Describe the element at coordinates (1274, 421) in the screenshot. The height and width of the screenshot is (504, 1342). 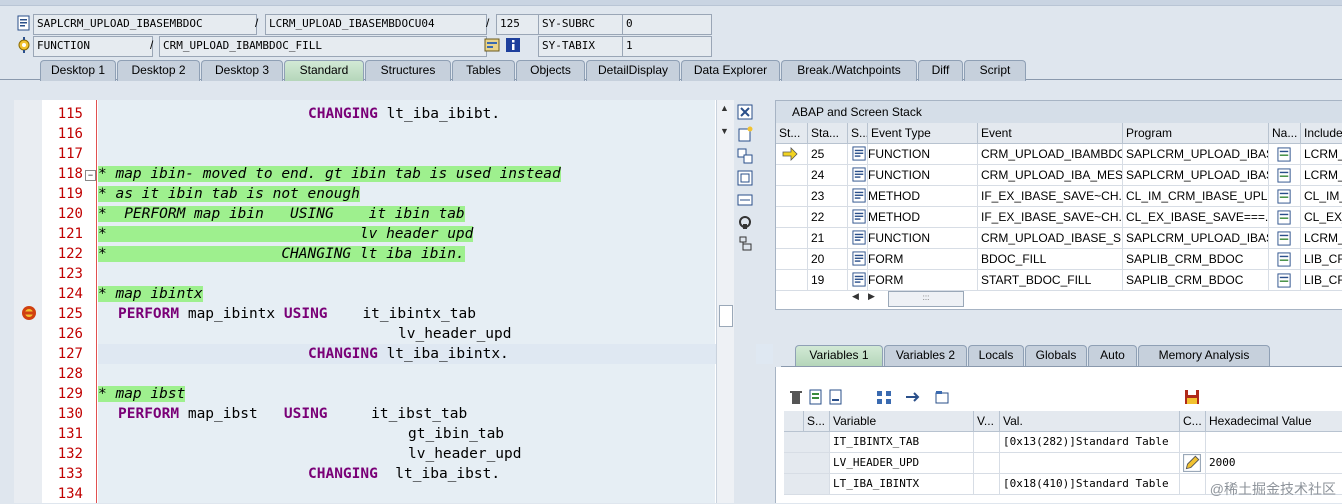
I see `col-header: Hexadecimal Value` at that location.